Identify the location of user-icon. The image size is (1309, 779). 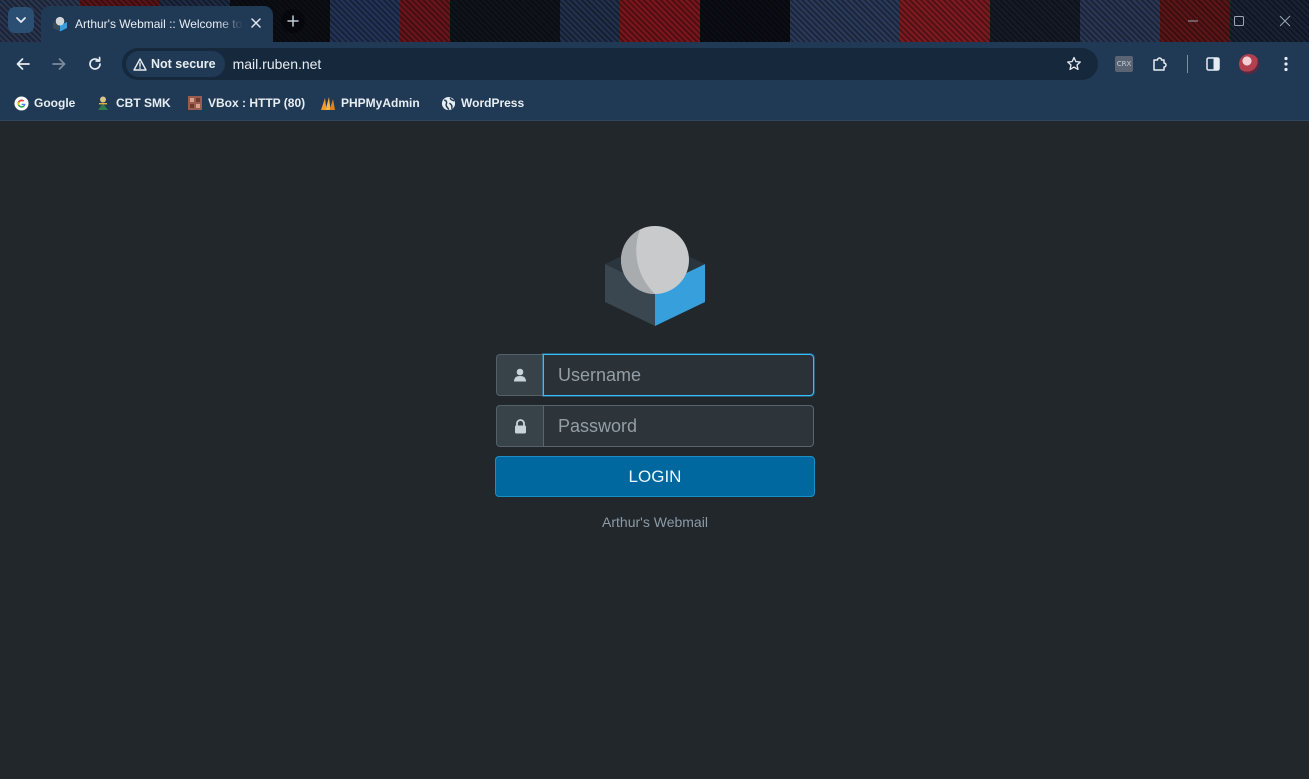
(519, 375).